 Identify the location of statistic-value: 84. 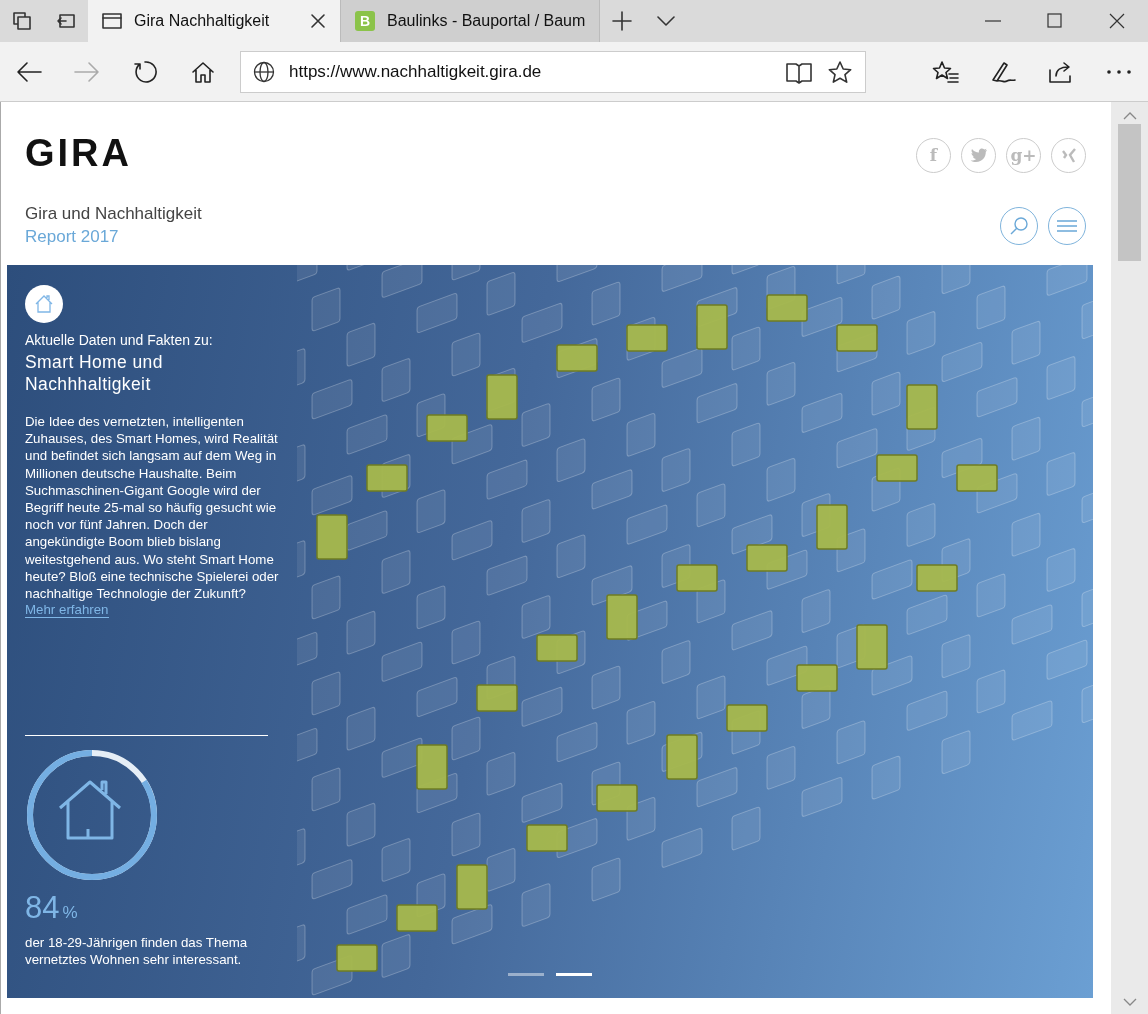
(42, 908).